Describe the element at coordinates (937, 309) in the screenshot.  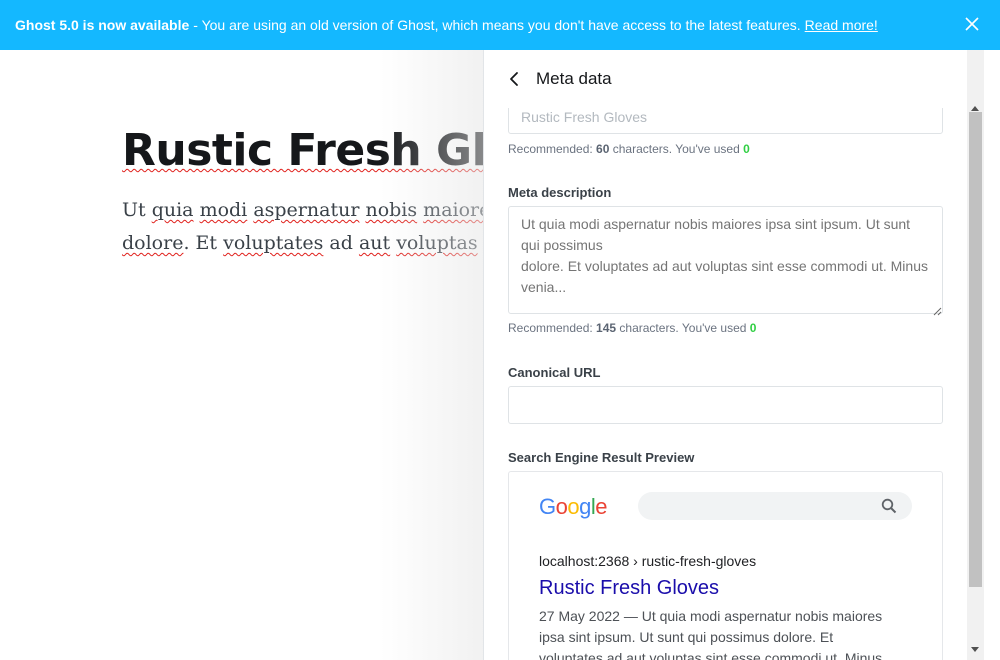
I see `resize-grip-icon` at that location.